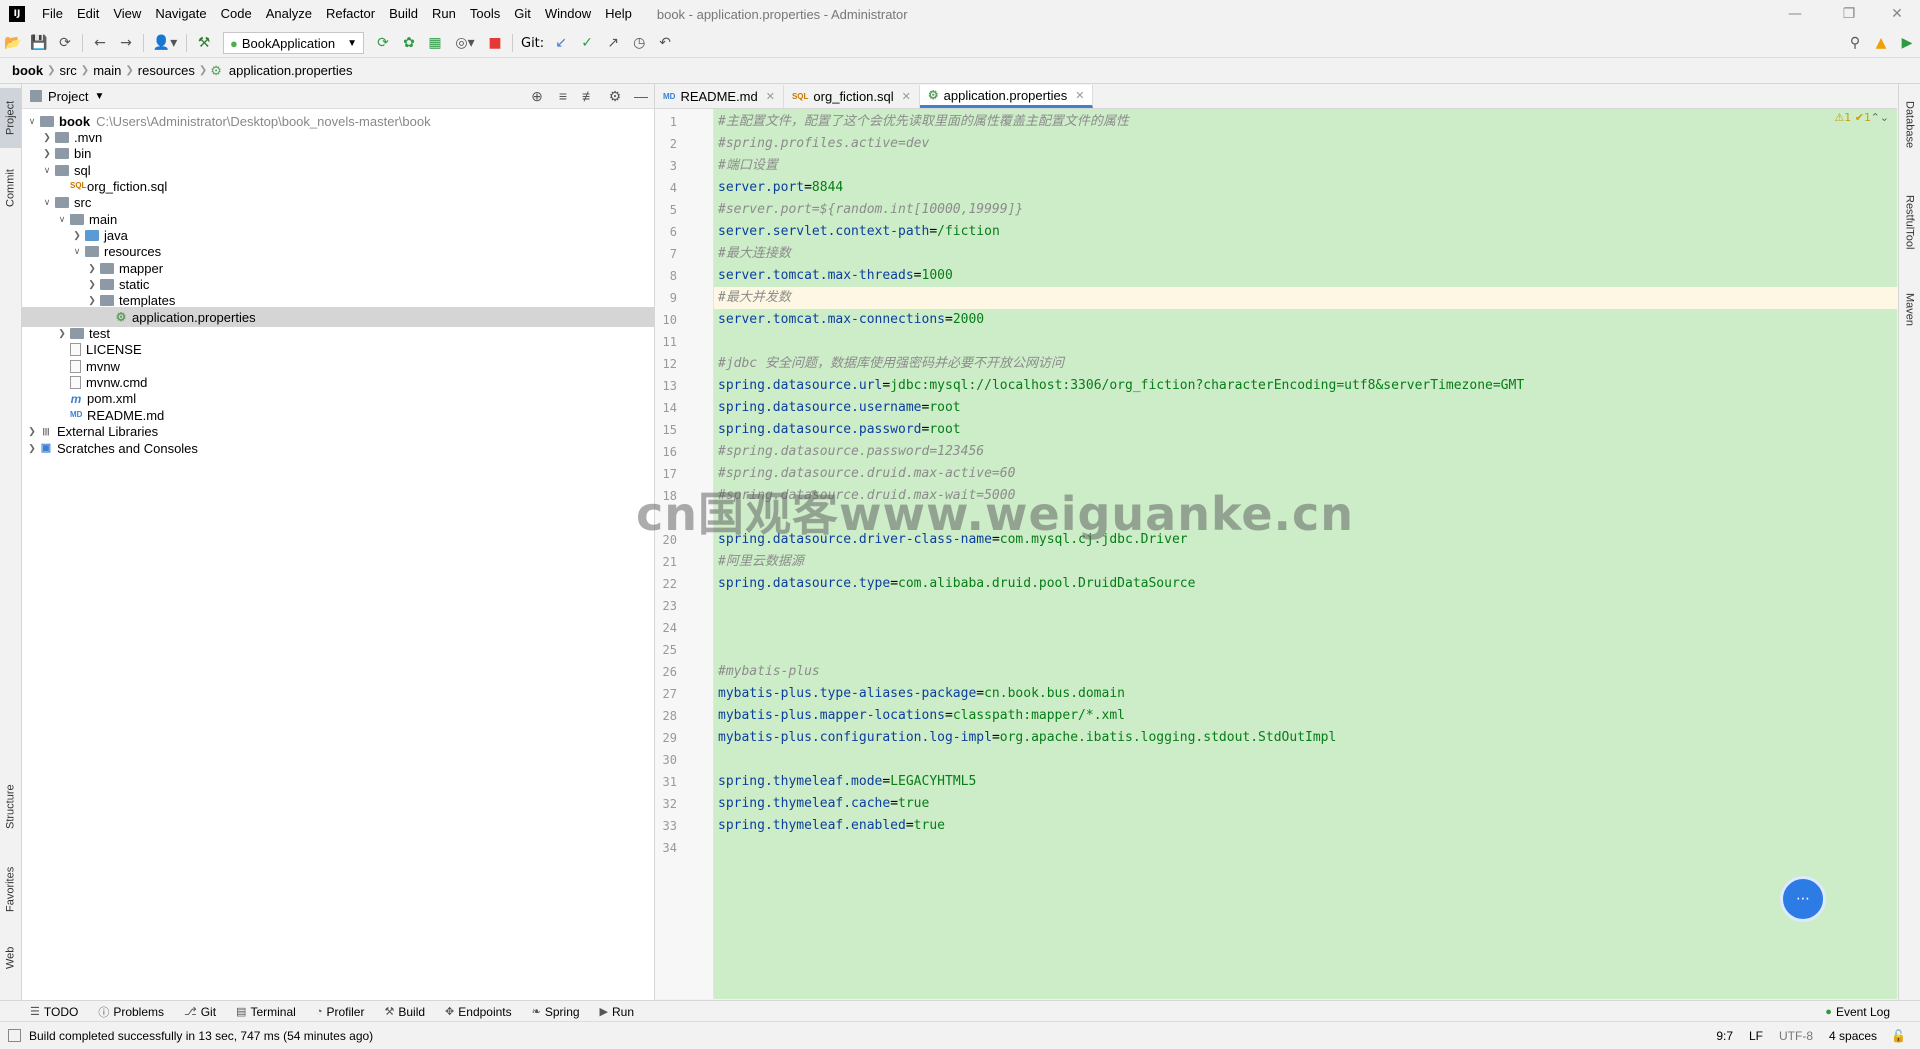 The image size is (1920, 1049). Describe the element at coordinates (444, 14) in the screenshot. I see `menu-run: Run` at that location.